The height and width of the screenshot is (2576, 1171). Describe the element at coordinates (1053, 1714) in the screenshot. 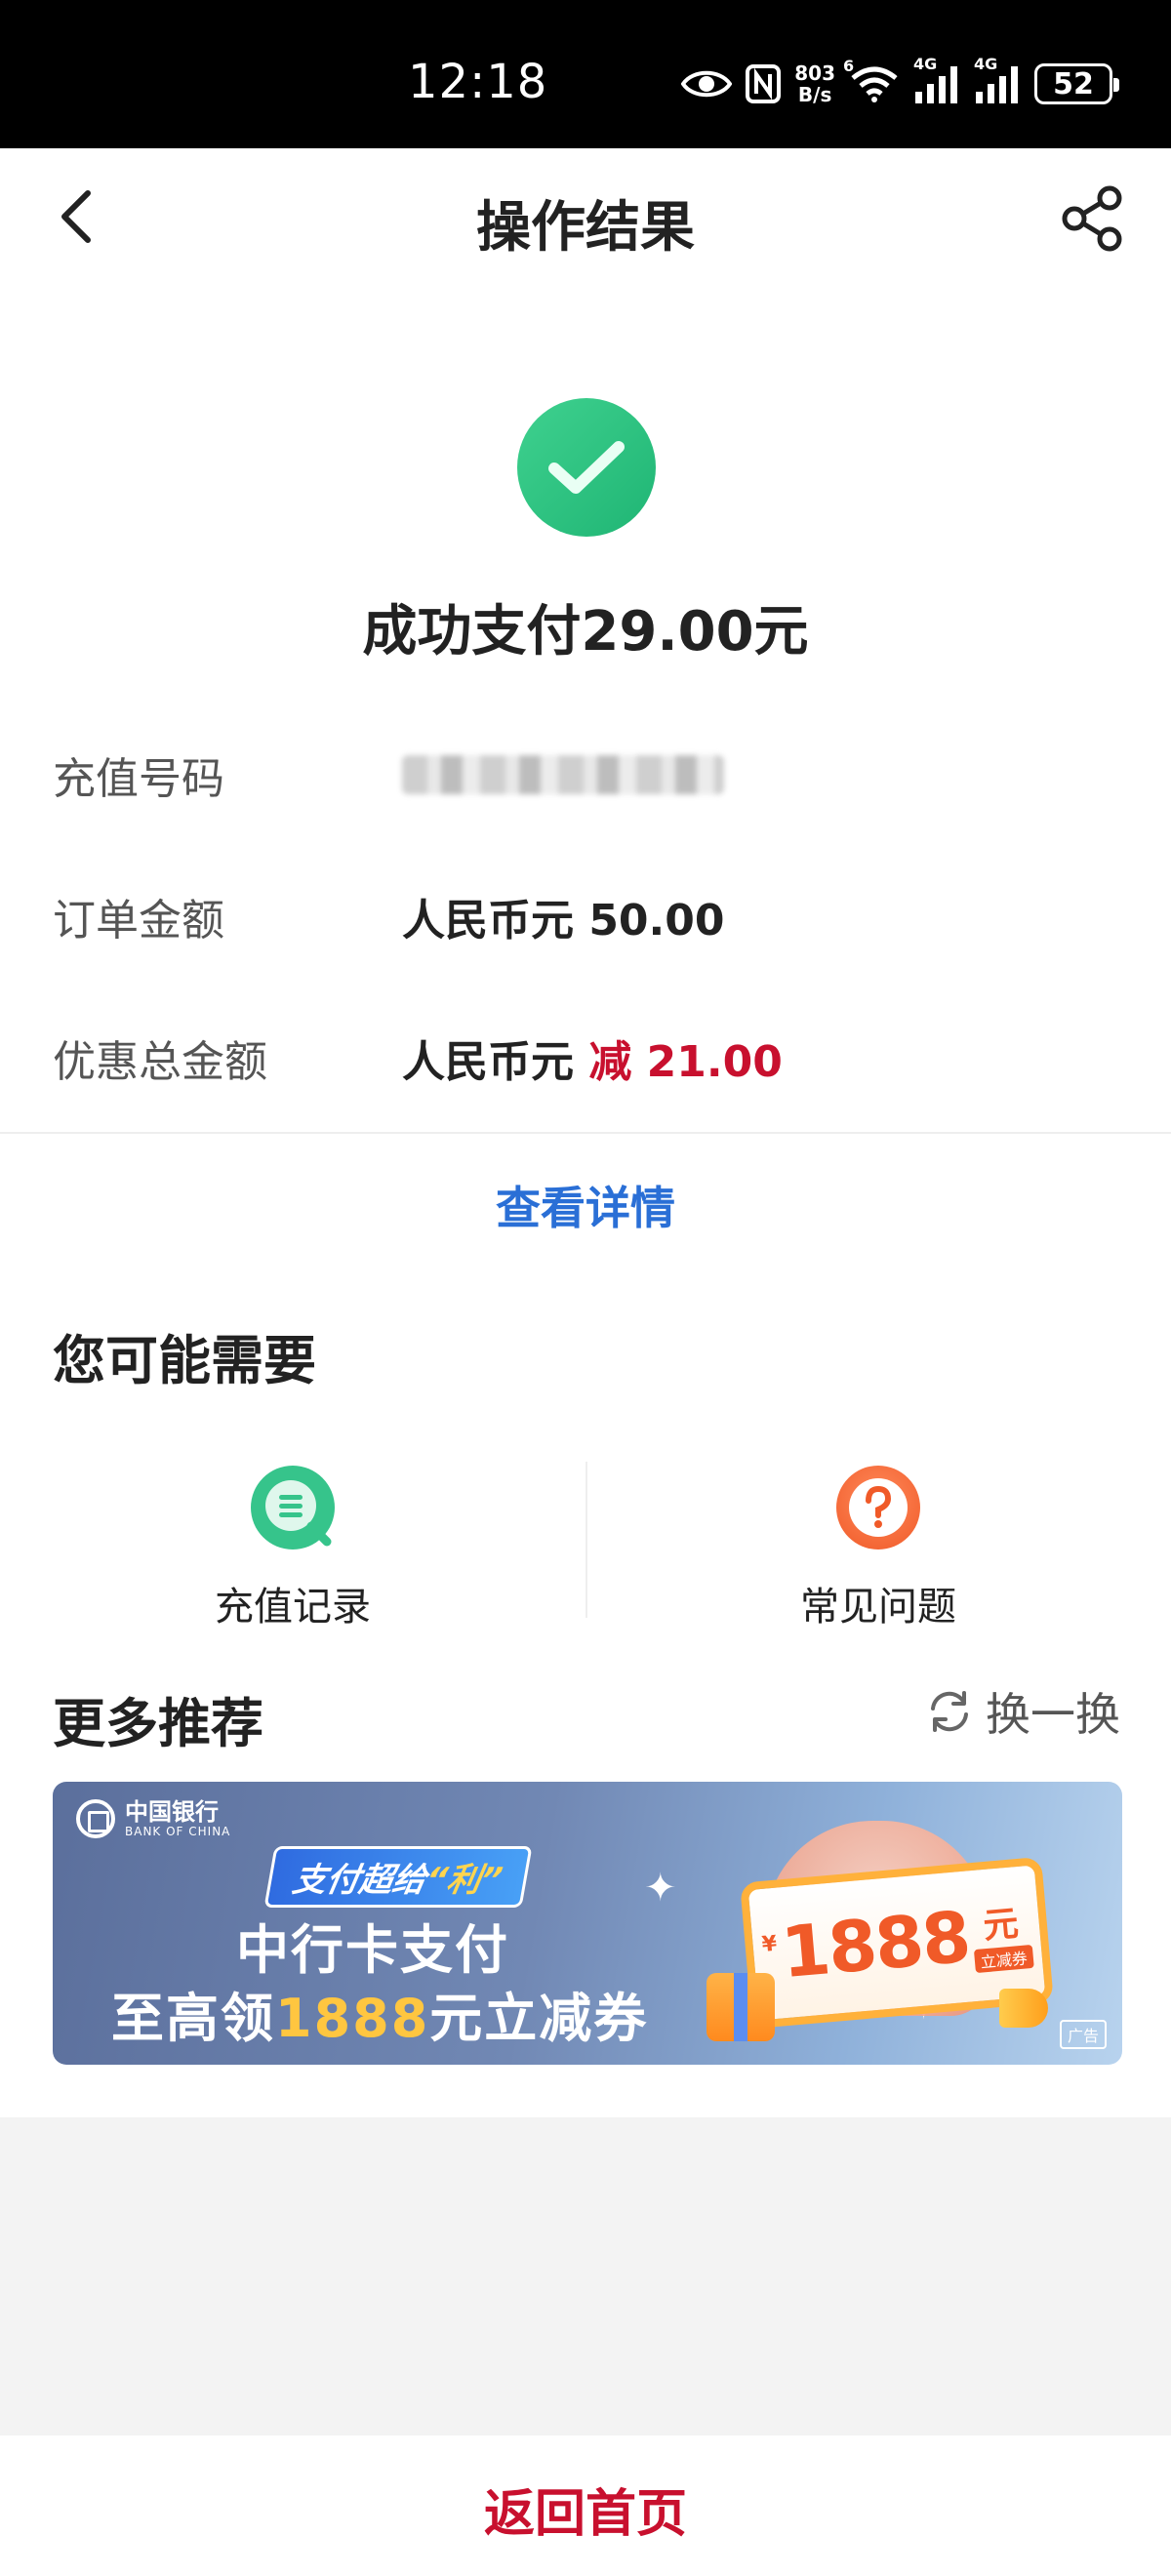

I see `refresh-label: 换一换` at that location.